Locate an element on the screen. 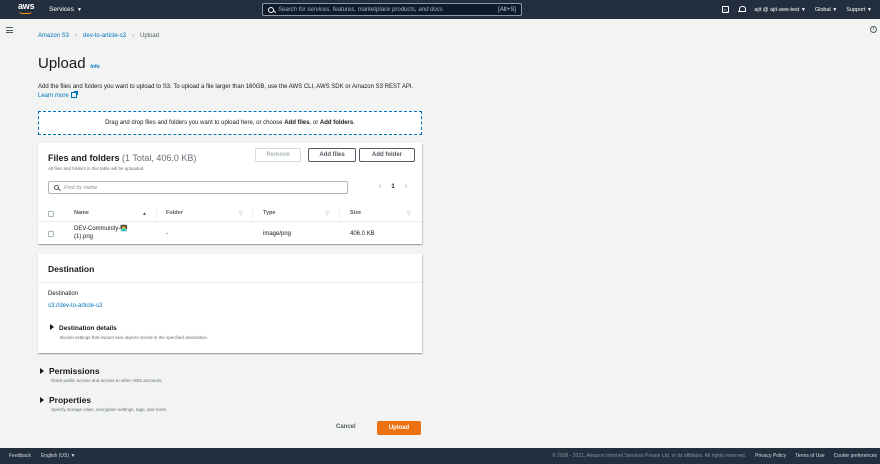 Image resolution: width=880 pixels, height=464 pixels. files-count: (1 Total, 406.0 KB) is located at coordinates (159, 158).